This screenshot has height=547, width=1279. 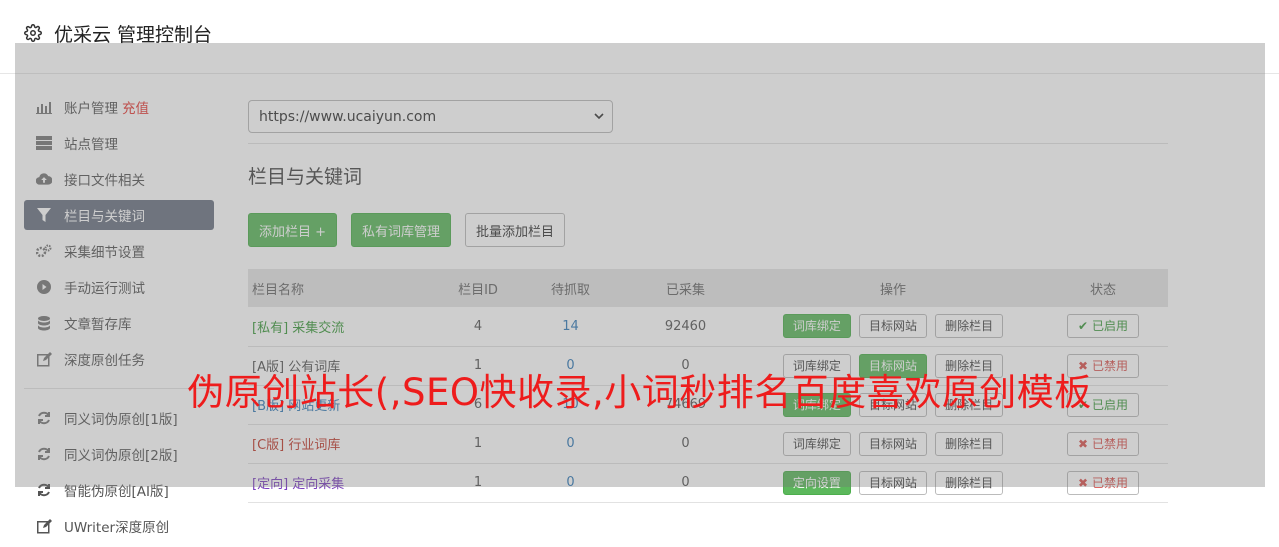 I want to click on gear-icon, so click(x=33, y=33).